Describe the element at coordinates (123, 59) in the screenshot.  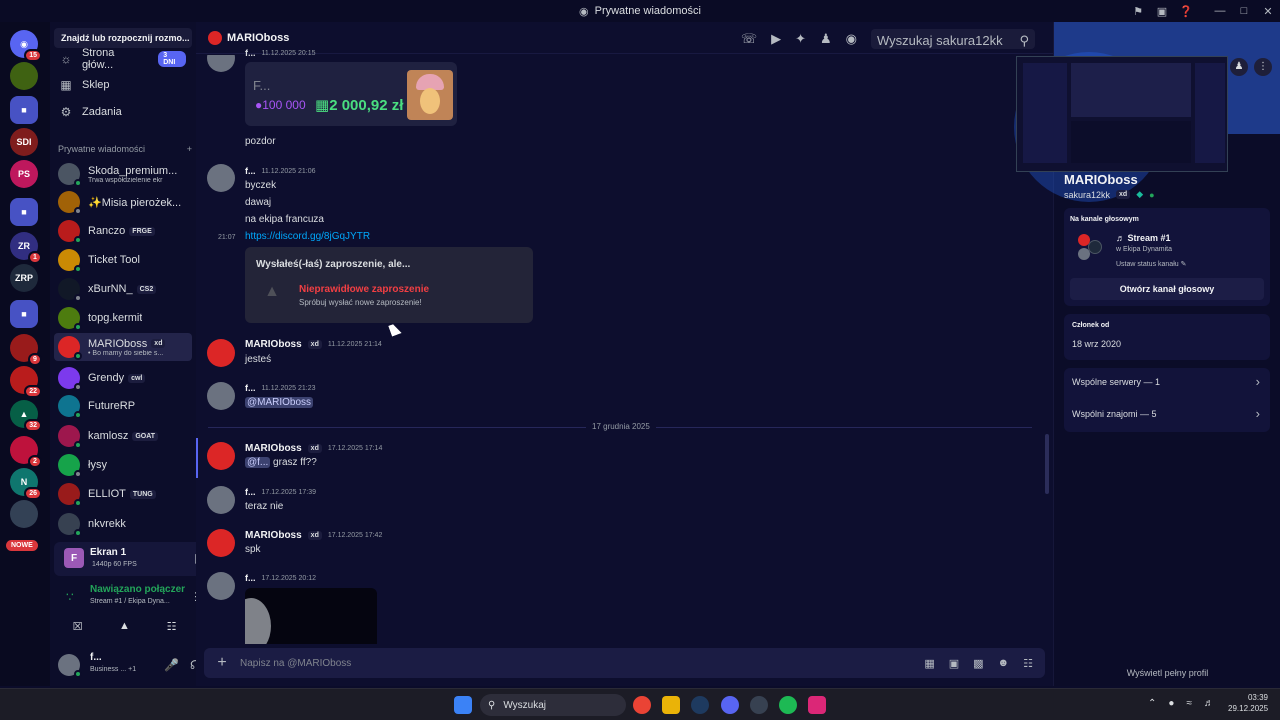
I see `nav-item-home: ☼ Strona głów... 3 DNI` at that location.